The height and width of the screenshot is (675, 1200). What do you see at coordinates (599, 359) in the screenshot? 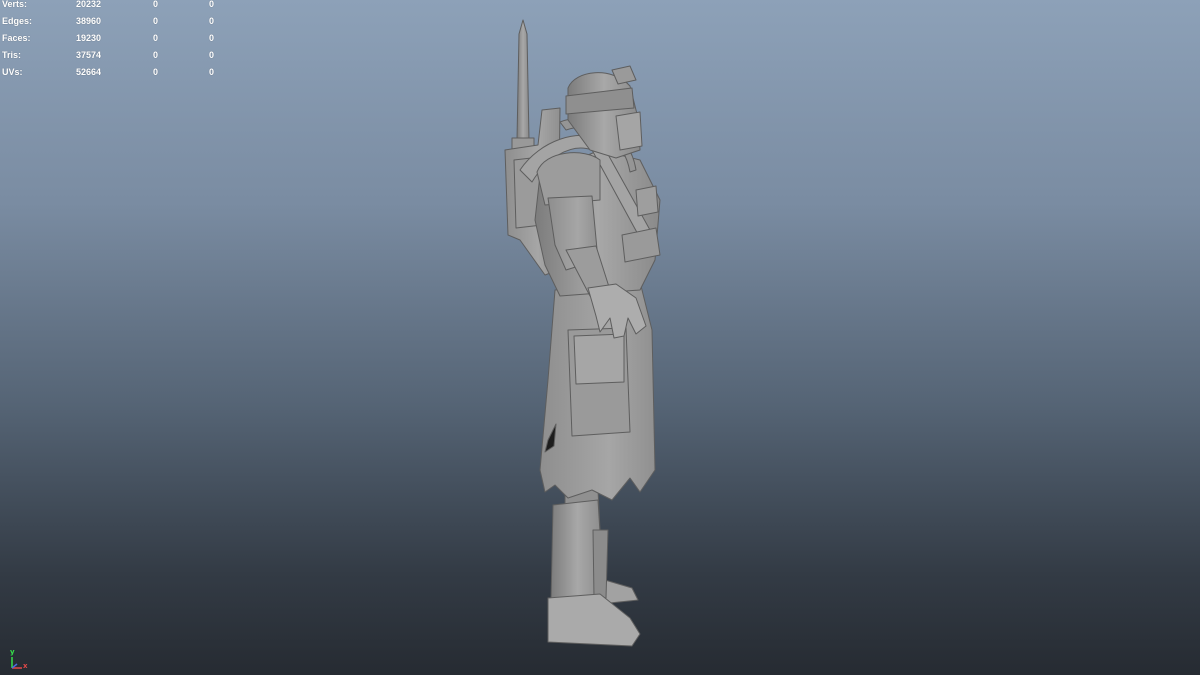
I see `pouch-flap` at bounding box center [599, 359].